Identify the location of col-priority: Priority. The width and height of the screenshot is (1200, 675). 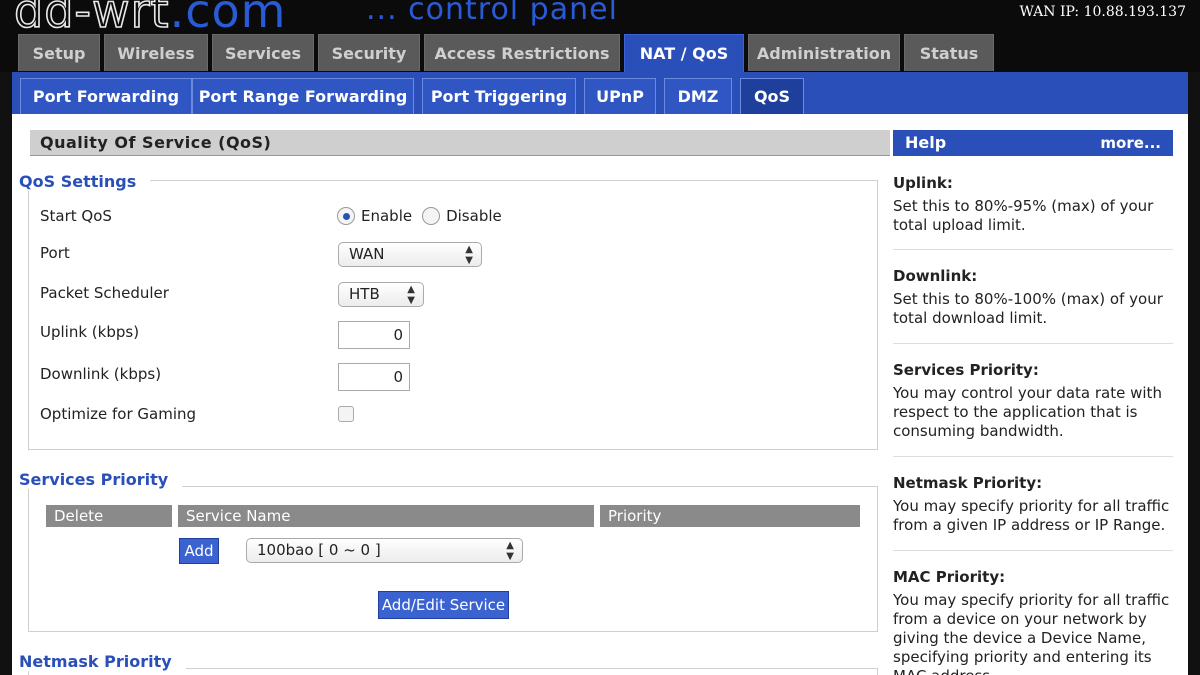
(730, 516).